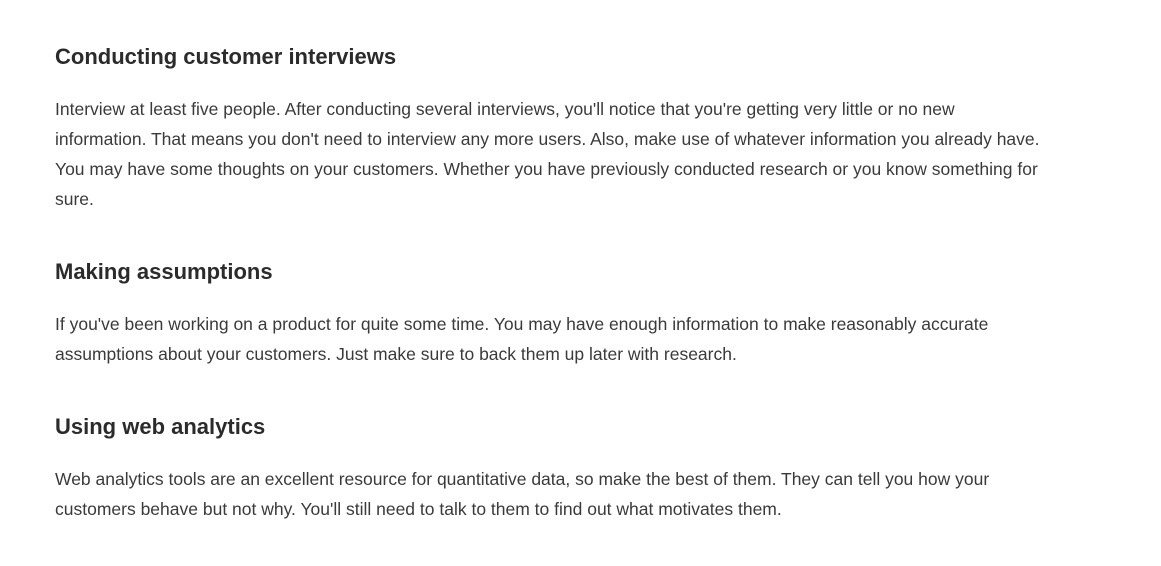 The height and width of the screenshot is (566, 1161). I want to click on section-heading: Using web analytics, so click(160, 426).